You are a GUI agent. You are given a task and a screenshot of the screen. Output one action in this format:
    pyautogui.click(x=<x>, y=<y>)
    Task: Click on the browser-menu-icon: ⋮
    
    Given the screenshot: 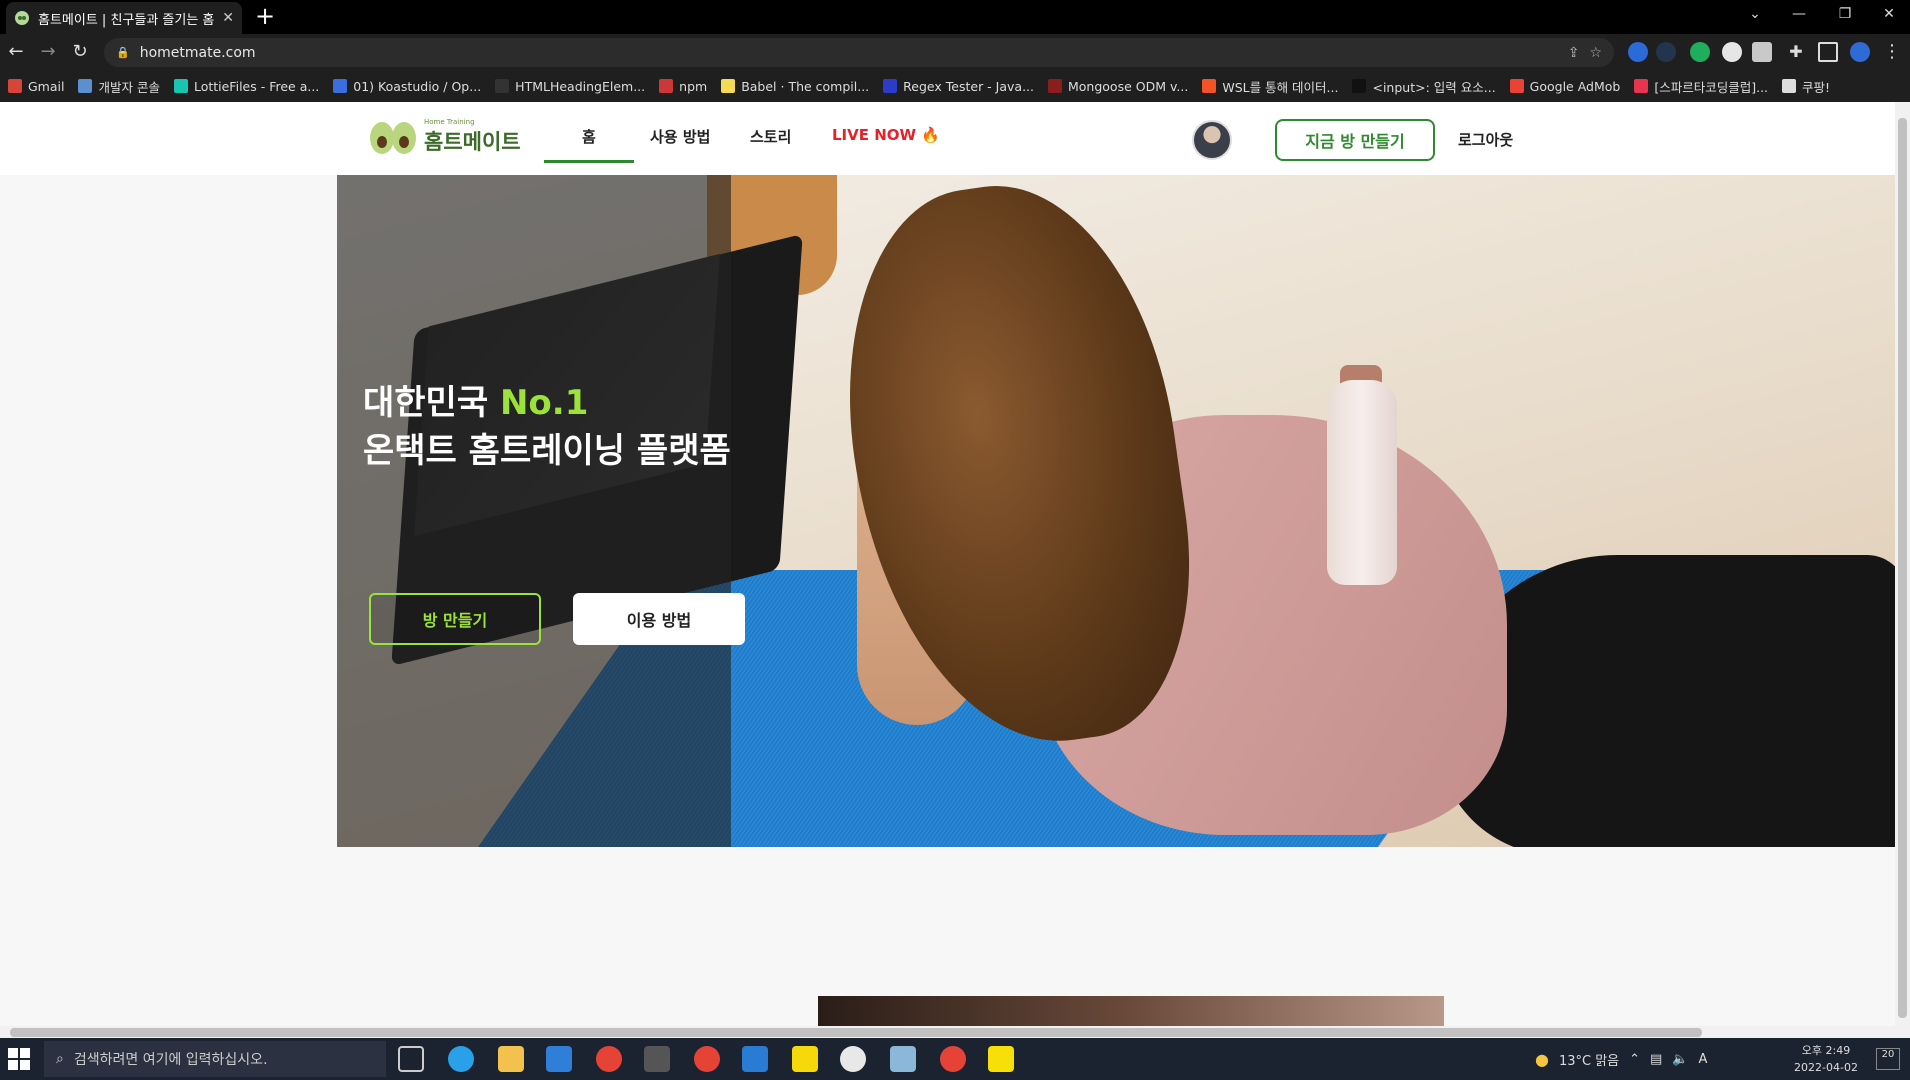 What is the action you would take?
    pyautogui.click(x=1892, y=52)
    